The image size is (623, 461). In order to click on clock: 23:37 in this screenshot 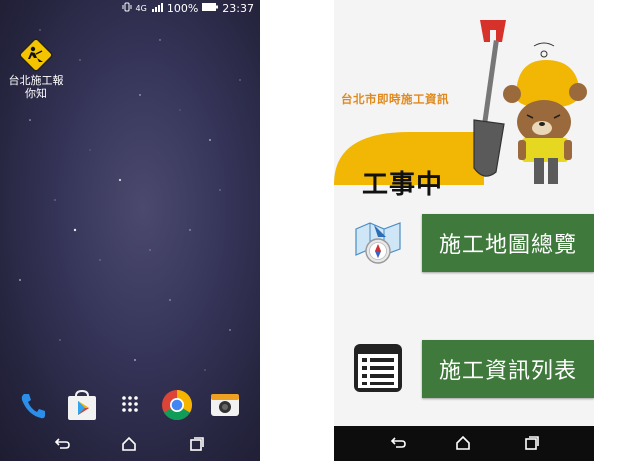, I will do `click(238, 8)`.